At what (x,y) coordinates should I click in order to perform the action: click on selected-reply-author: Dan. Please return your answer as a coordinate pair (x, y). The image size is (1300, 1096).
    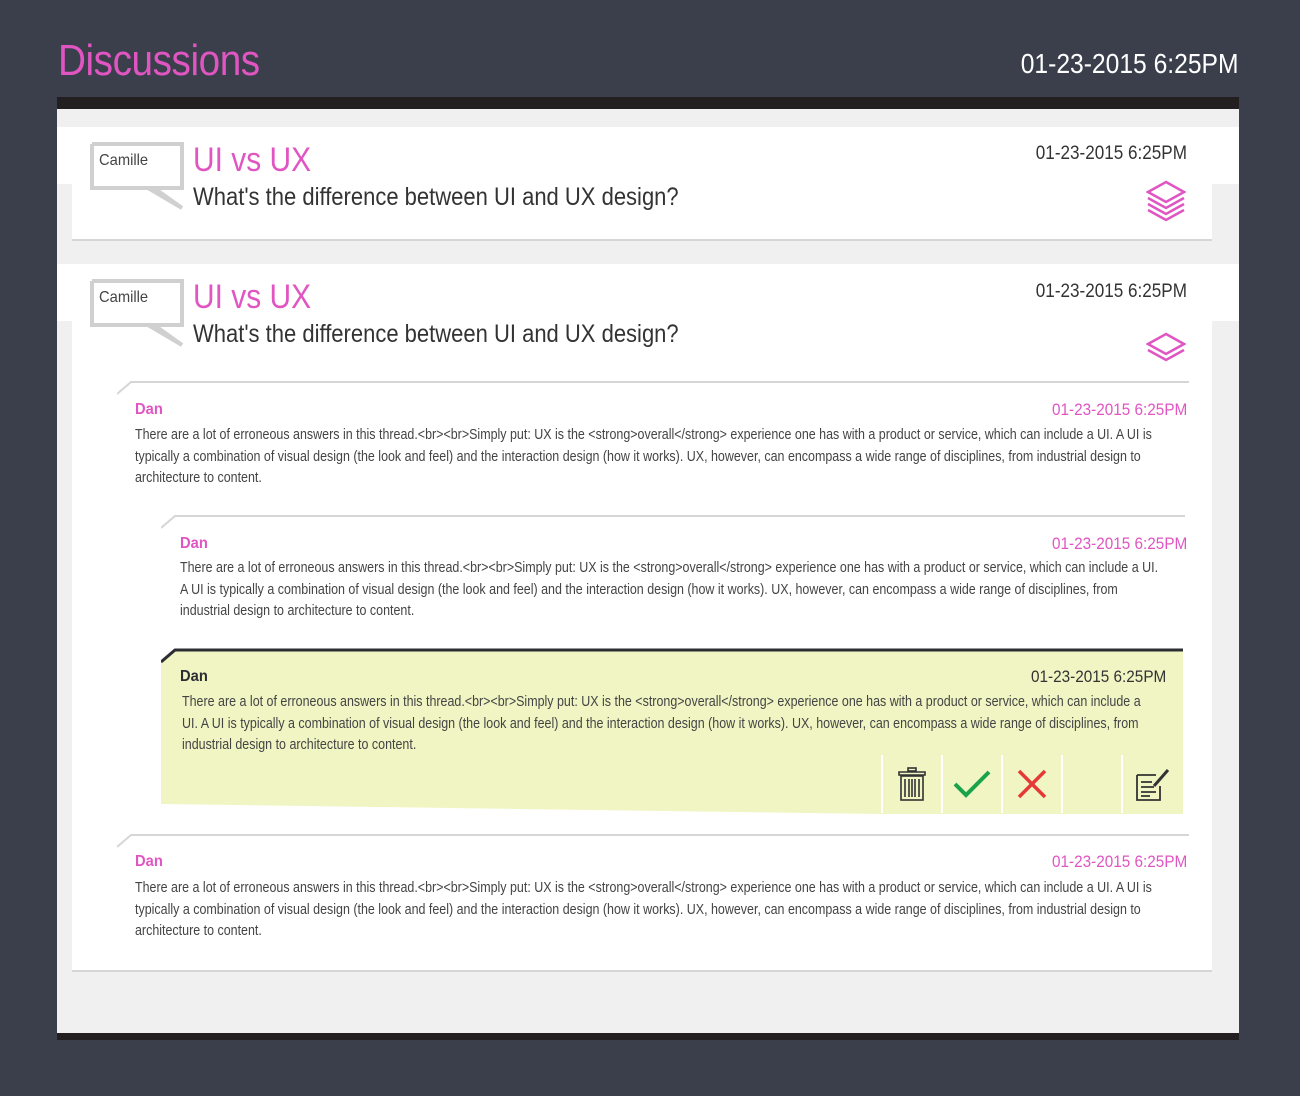
    Looking at the image, I should click on (194, 677).